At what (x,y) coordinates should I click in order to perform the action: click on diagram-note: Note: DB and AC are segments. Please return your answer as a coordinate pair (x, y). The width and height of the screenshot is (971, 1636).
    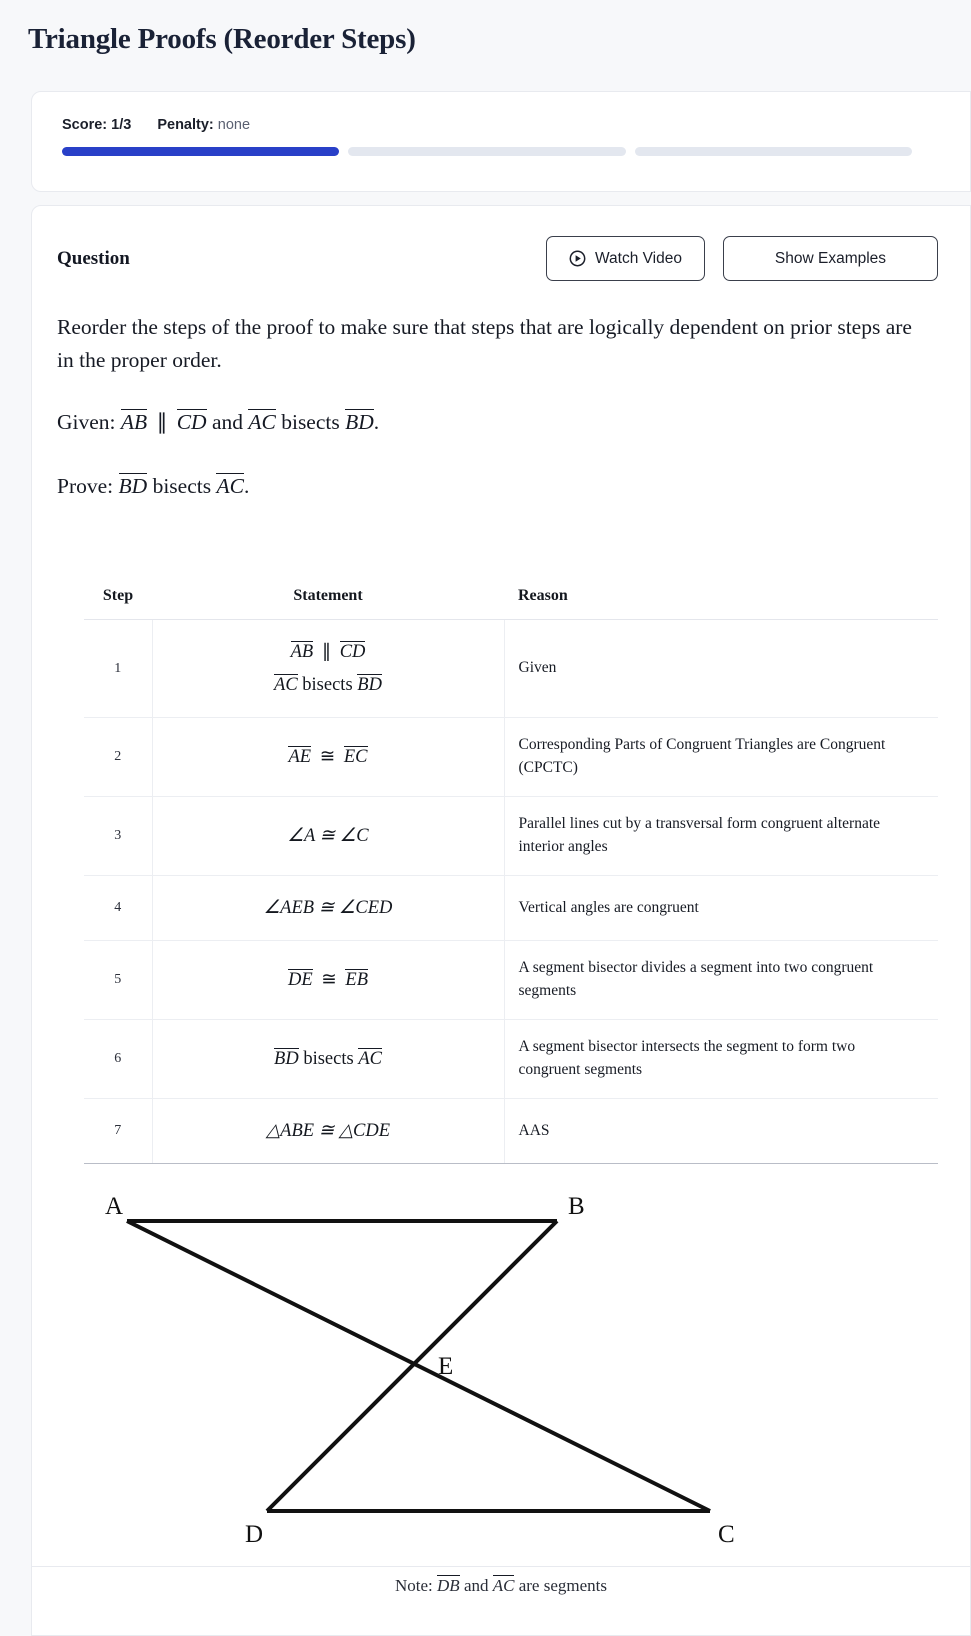
    Looking at the image, I should click on (501, 1581).